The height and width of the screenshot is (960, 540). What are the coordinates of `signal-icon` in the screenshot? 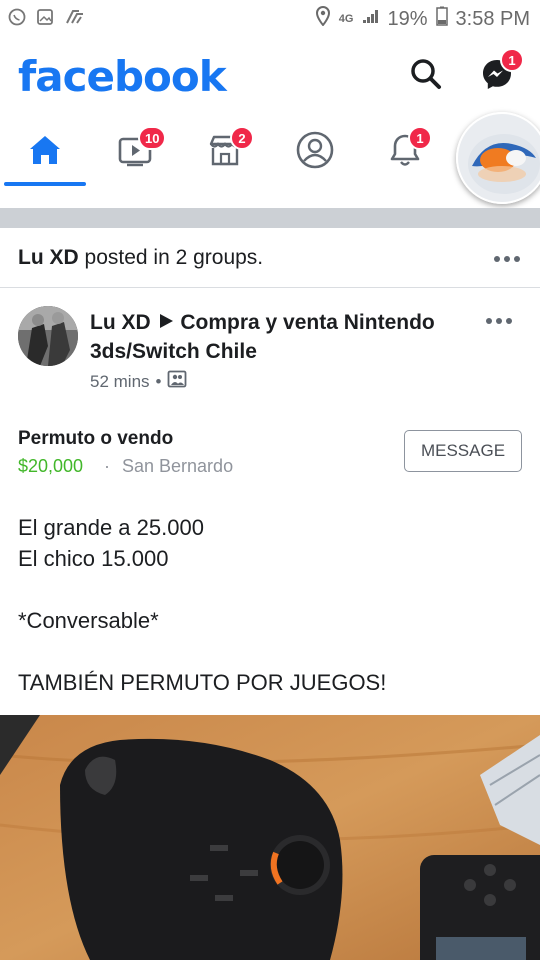 It's located at (370, 19).